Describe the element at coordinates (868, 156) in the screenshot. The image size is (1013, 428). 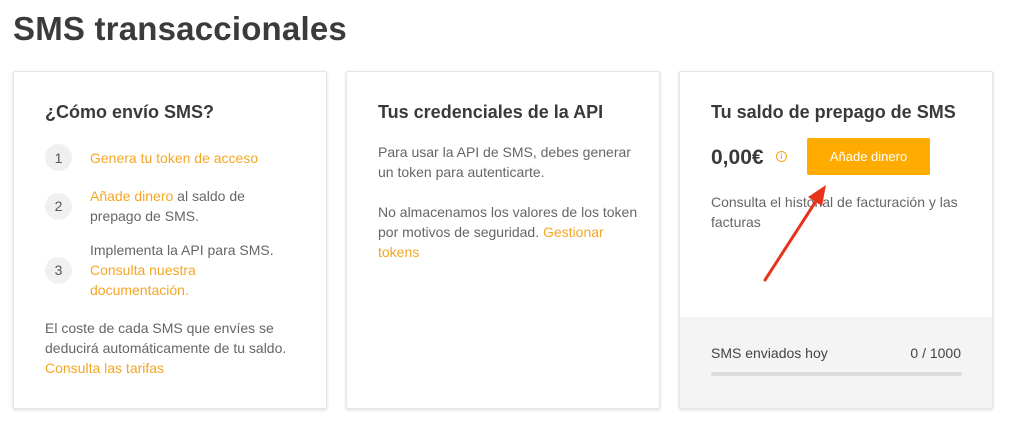
I see `add-money-button: Añade dinero` at that location.